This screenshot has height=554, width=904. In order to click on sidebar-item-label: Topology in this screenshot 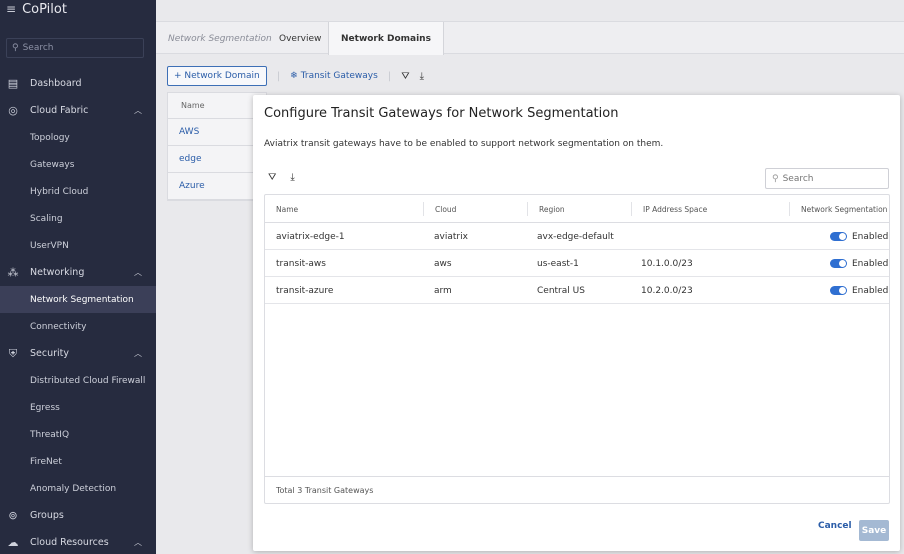, I will do `click(50, 137)`.